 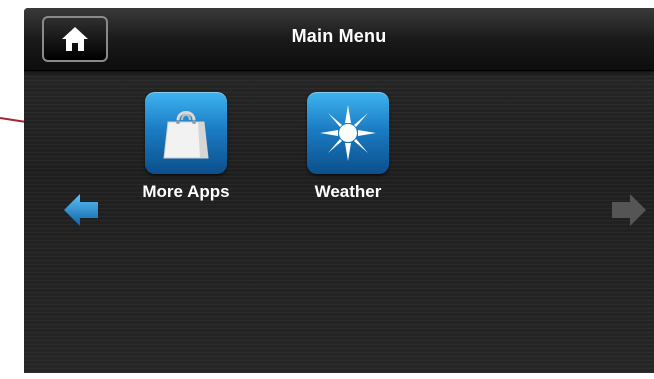 I want to click on app-label-more-apps: More Apps, so click(x=186, y=191).